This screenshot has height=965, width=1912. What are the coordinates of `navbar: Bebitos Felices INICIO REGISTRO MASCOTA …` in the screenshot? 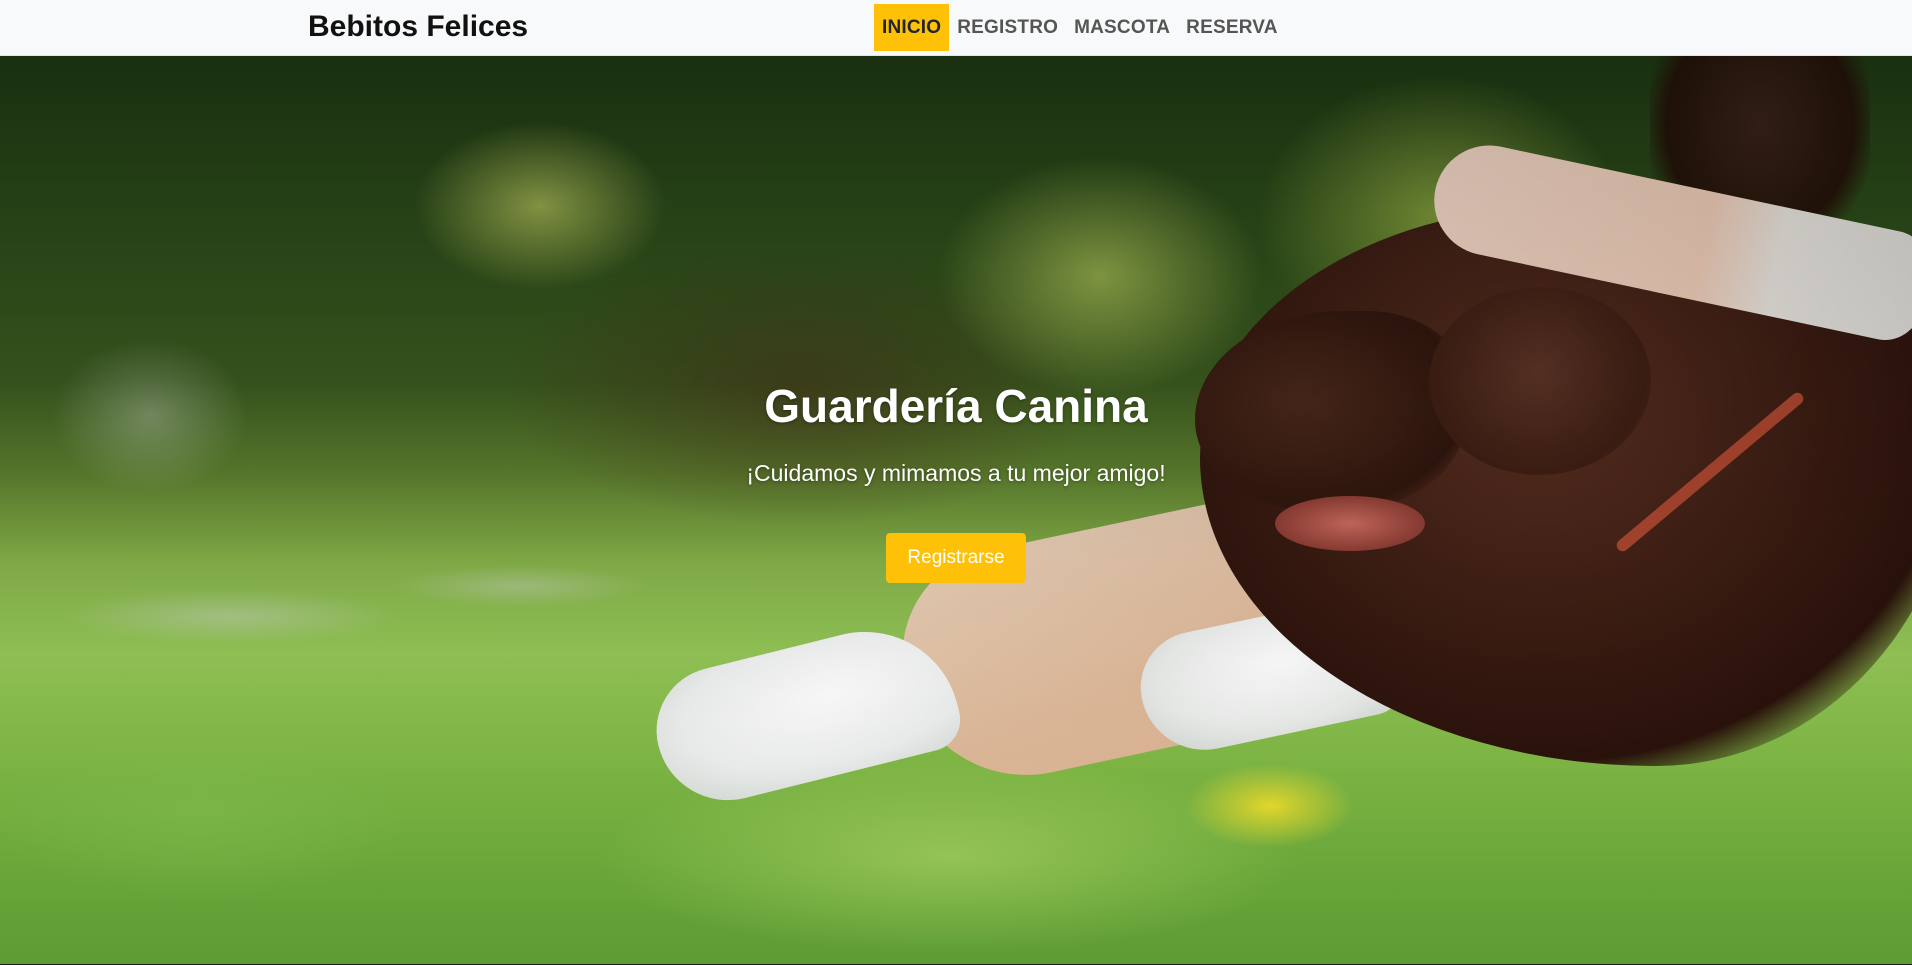 It's located at (956, 28).